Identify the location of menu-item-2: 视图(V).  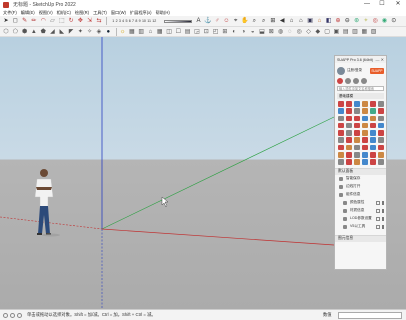
(46, 13).